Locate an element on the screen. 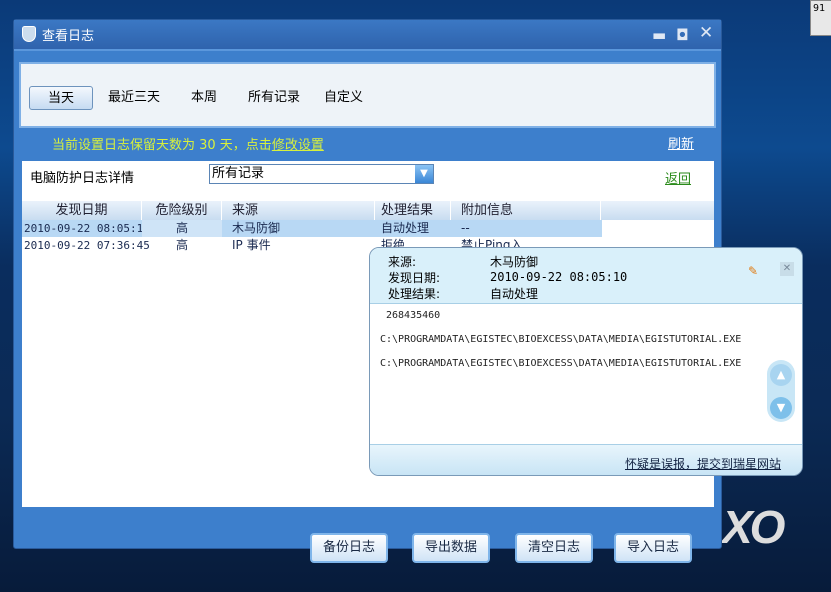  cell-source: 木马防御 is located at coordinates (256, 228).